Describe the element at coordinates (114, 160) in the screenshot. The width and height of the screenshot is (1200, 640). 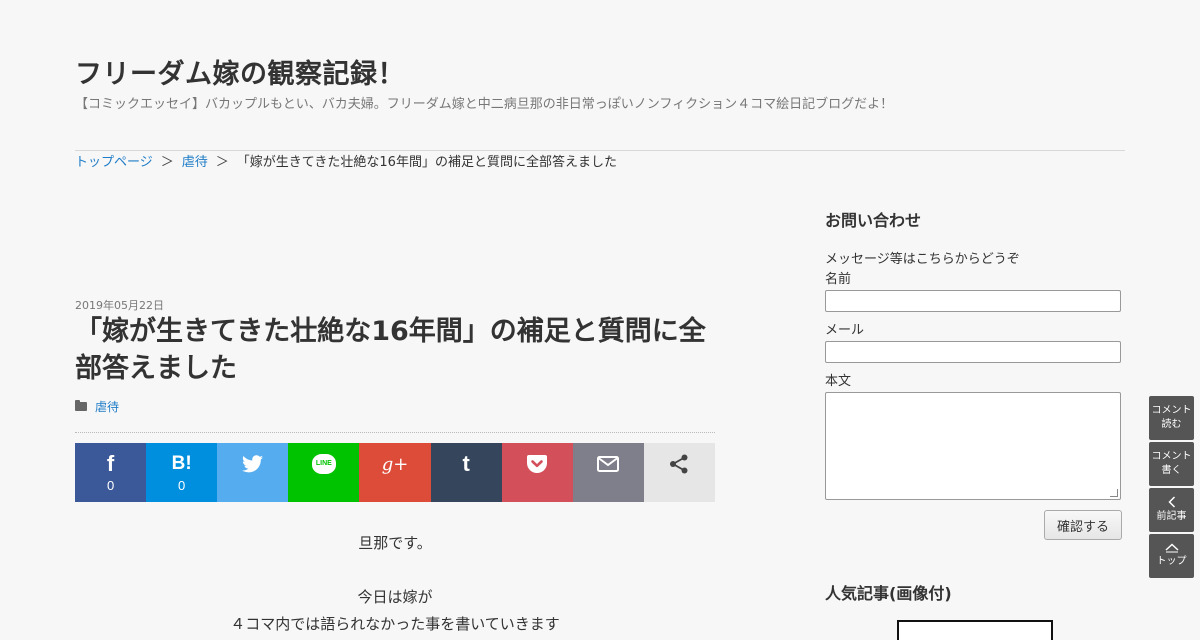
I see `breadcrumb-home-link: トップページ` at that location.